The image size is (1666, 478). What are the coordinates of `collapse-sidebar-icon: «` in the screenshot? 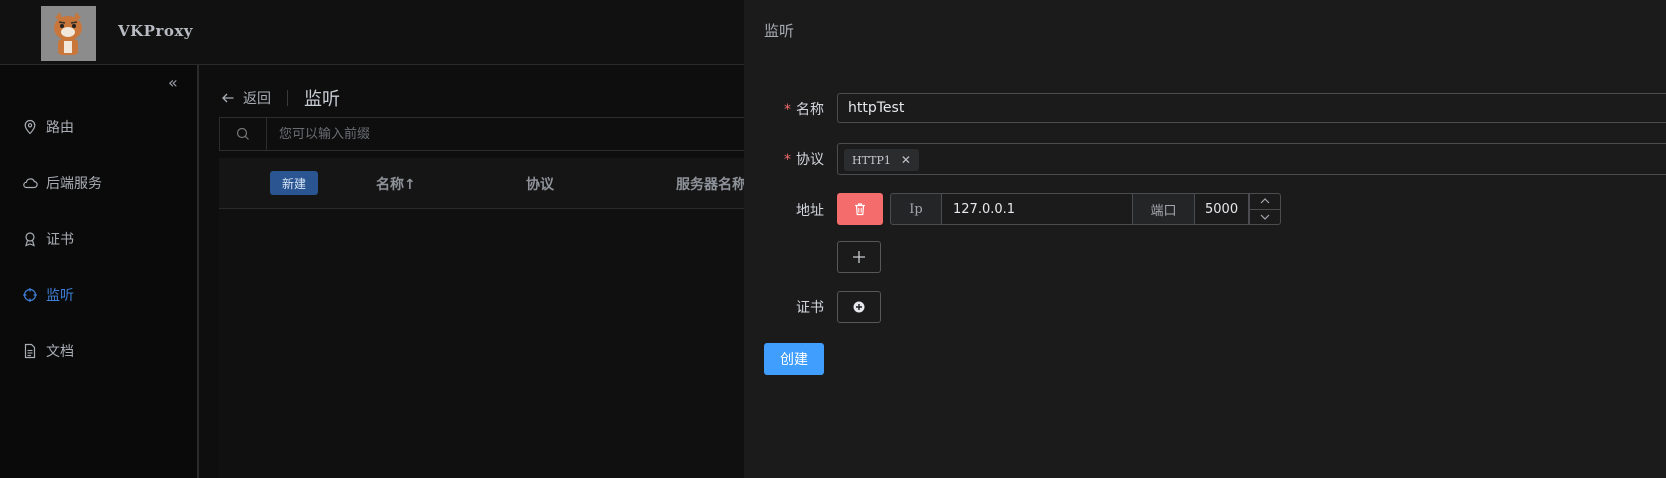 It's located at (173, 82).